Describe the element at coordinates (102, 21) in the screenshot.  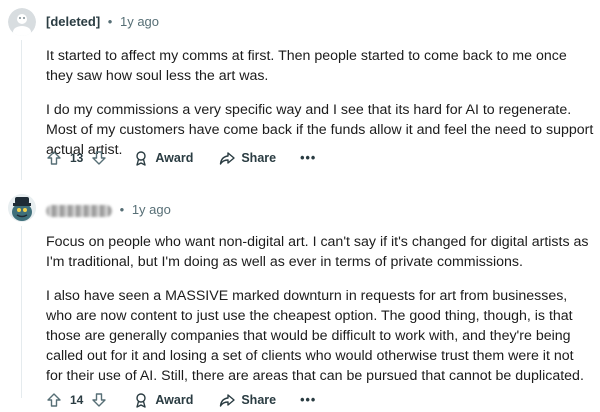
I see `comment-meta: [deleted] • 1y ago` at that location.